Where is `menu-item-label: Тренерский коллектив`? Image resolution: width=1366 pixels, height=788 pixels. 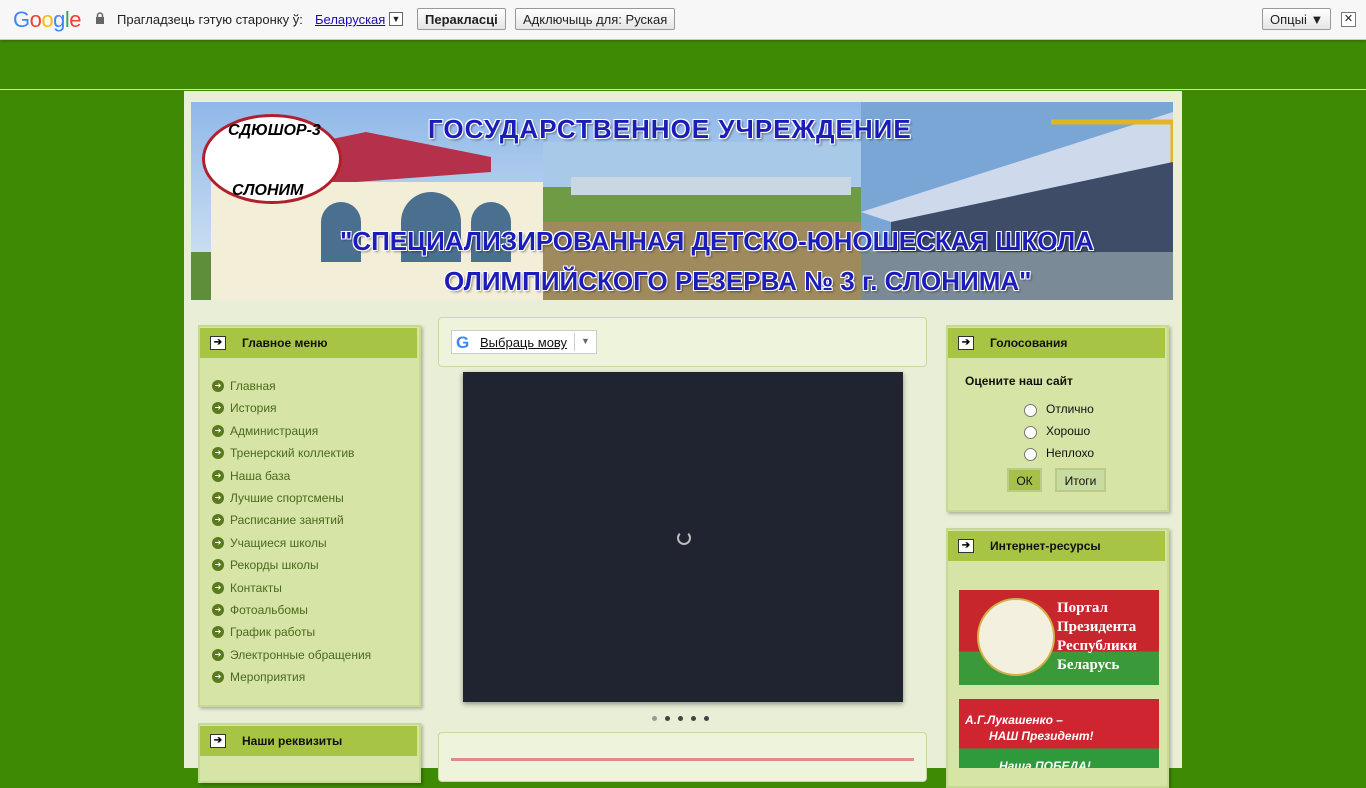 menu-item-label: Тренерский коллектив is located at coordinates (292, 453).